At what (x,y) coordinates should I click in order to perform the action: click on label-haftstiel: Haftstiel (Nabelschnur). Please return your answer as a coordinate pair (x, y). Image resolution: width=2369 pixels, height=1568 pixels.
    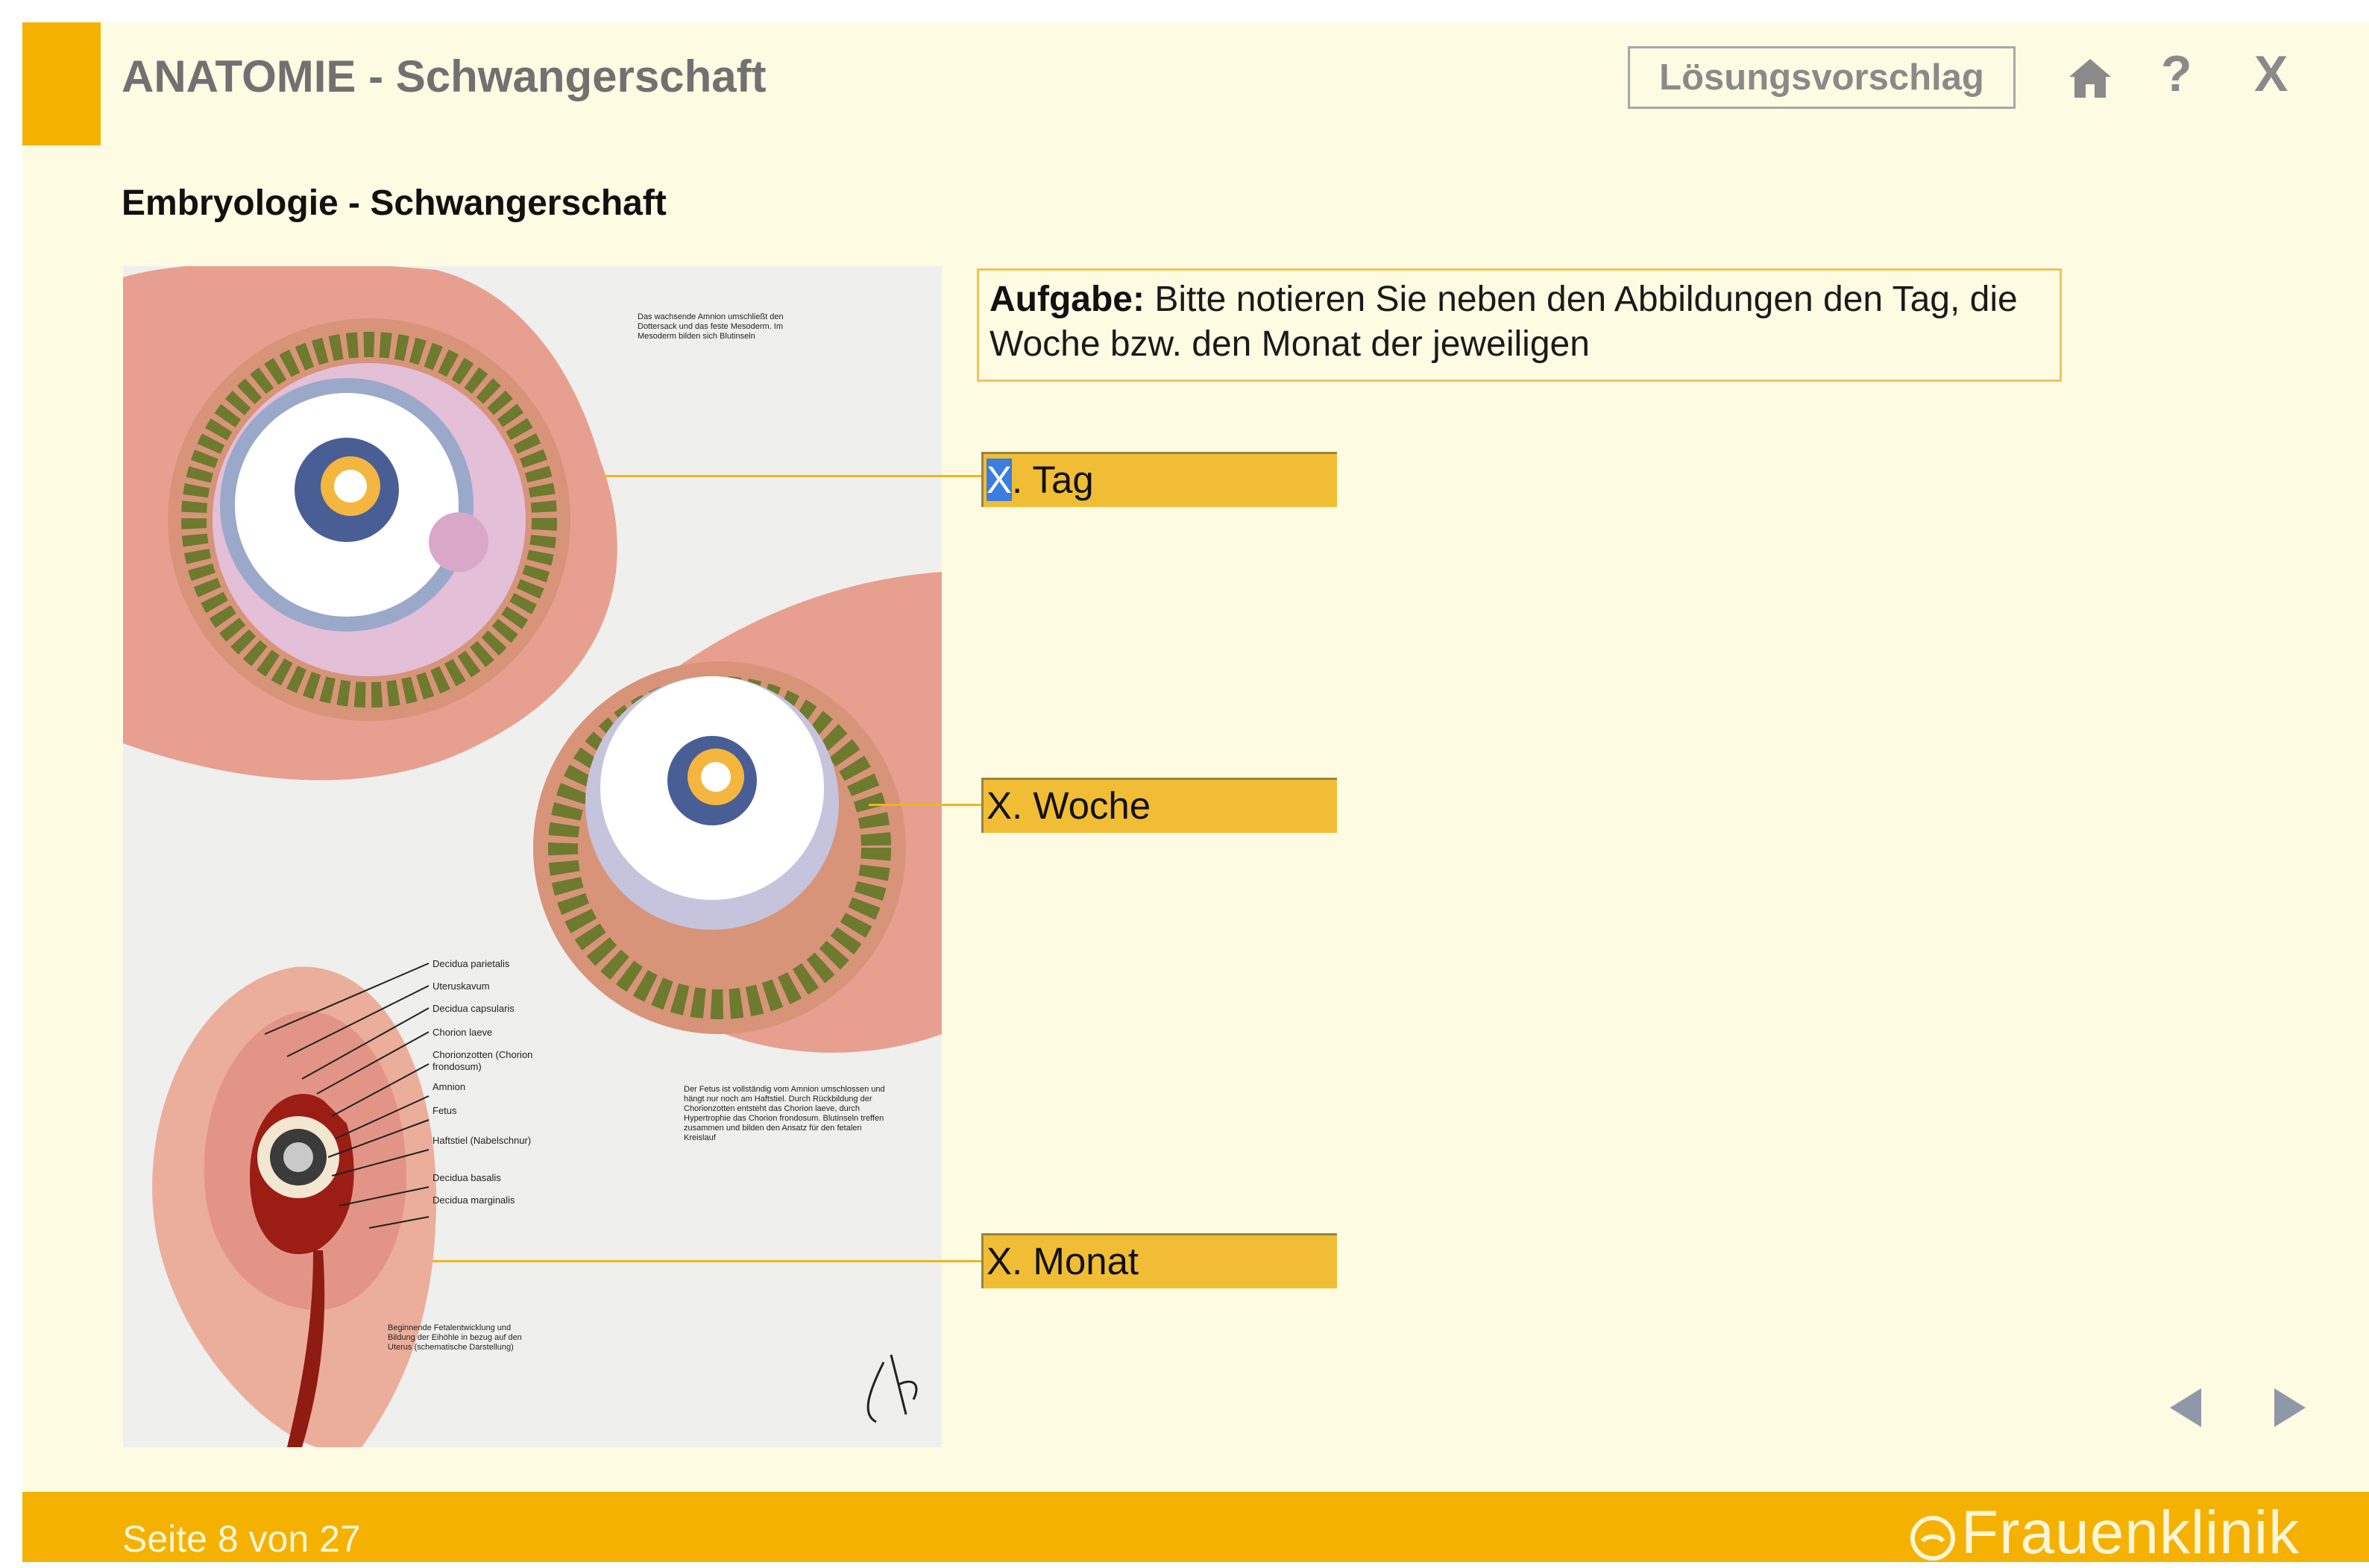
    Looking at the image, I should click on (482, 1140).